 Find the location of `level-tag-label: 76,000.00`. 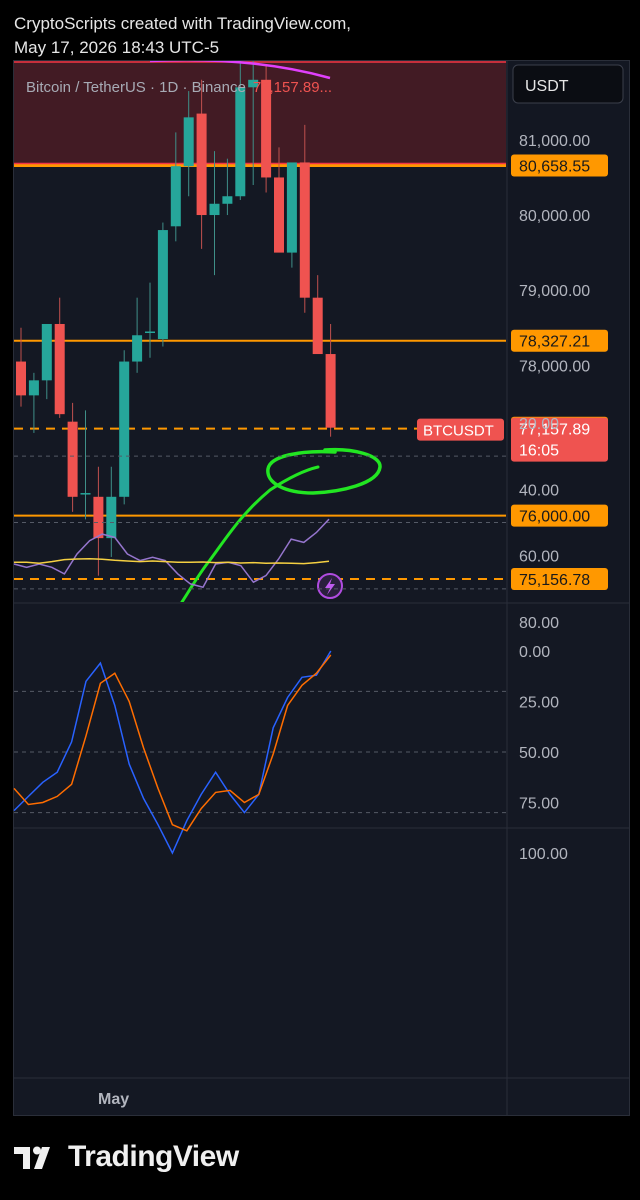

level-tag-label: 76,000.00 is located at coordinates (554, 517).